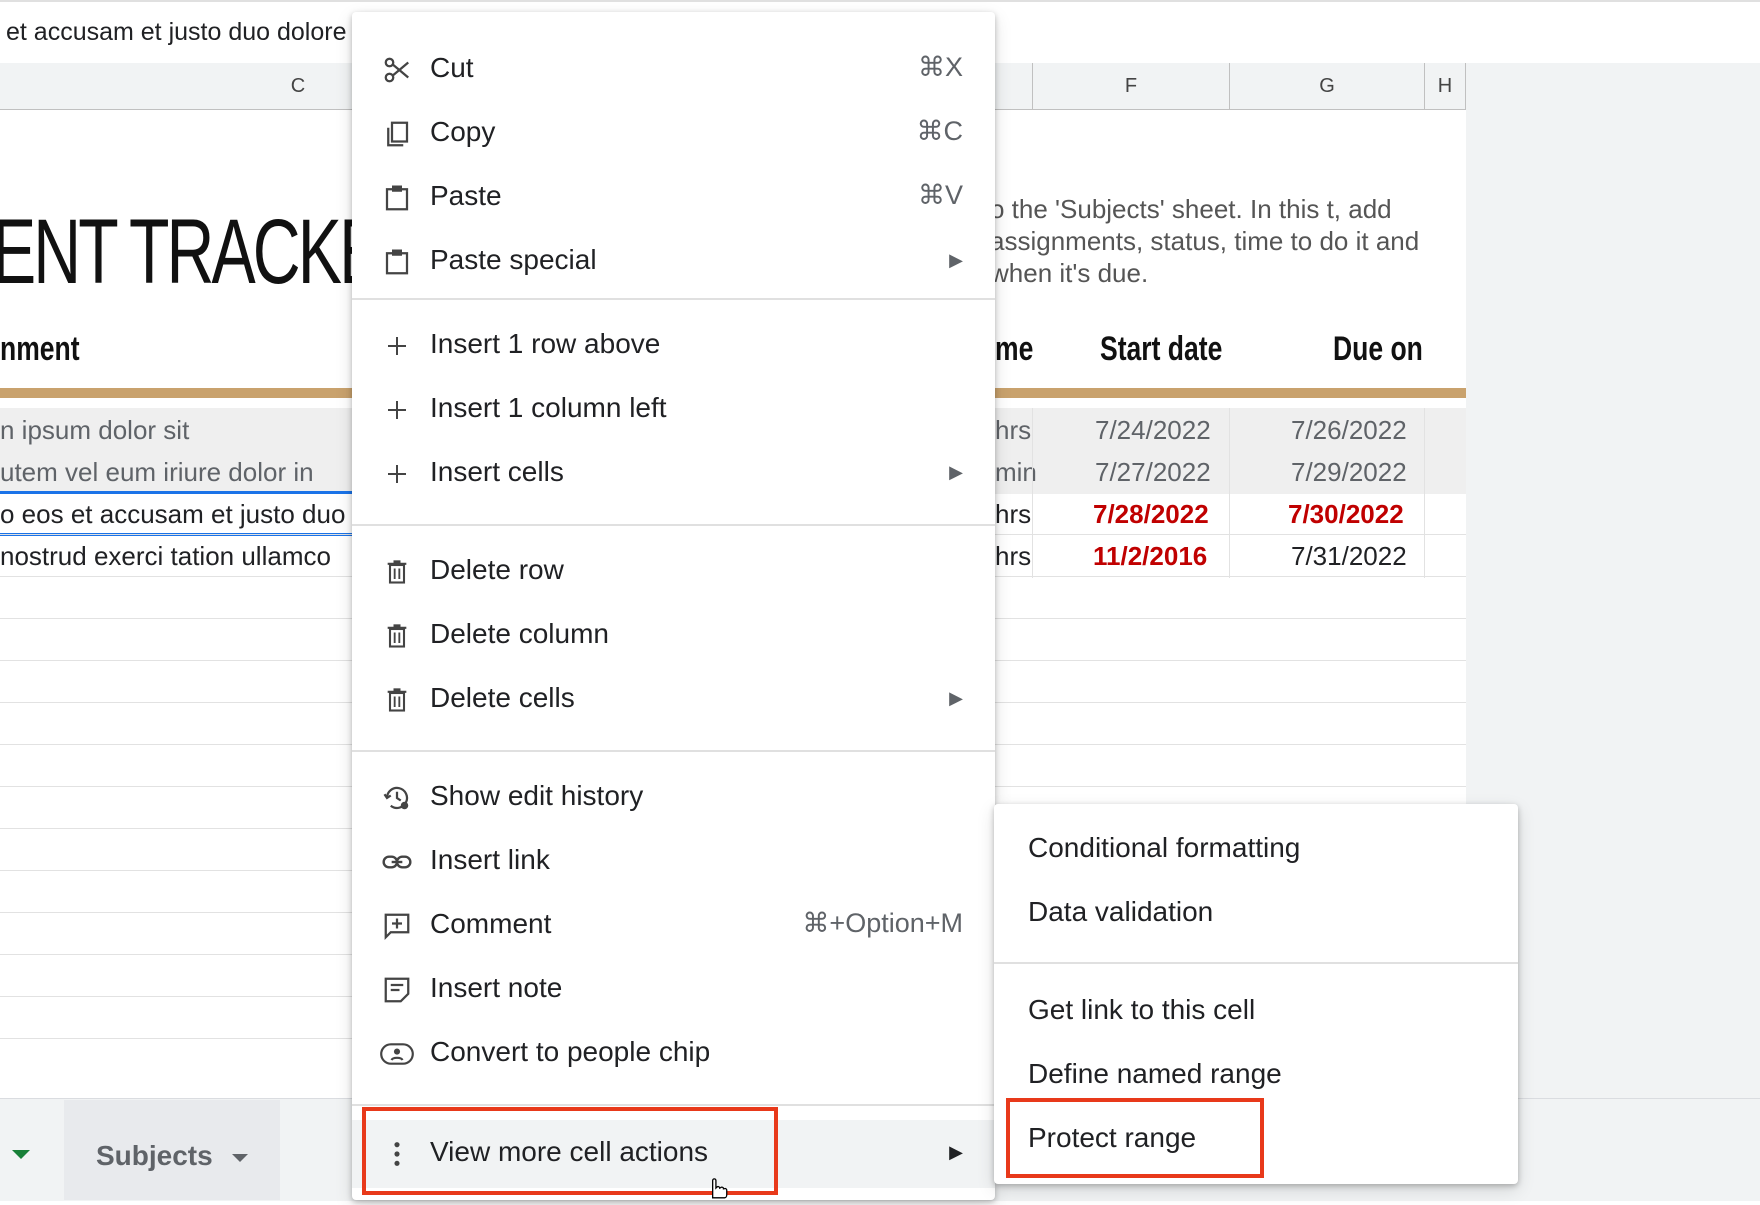 The height and width of the screenshot is (1205, 1760). Describe the element at coordinates (673, 198) in the screenshot. I see `menu-item-paste: Paste ⌘V` at that location.